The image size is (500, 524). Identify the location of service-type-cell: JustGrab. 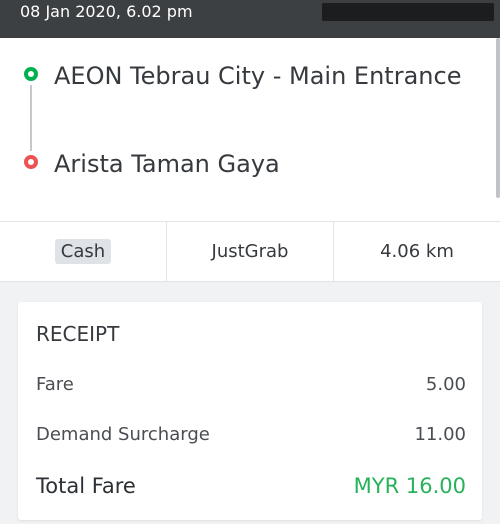
(249, 251).